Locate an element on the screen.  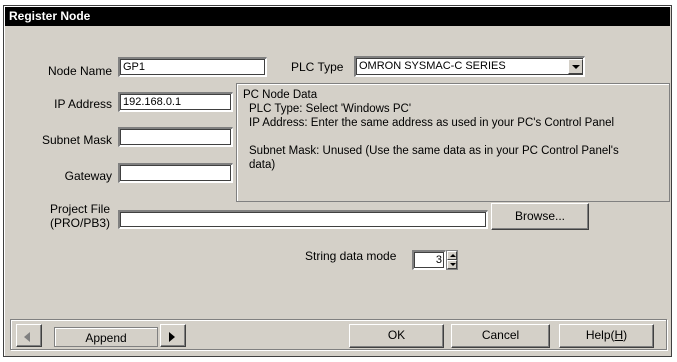
plc-type-value: OMRON SYSMAC-C SERIES is located at coordinates (432, 66).